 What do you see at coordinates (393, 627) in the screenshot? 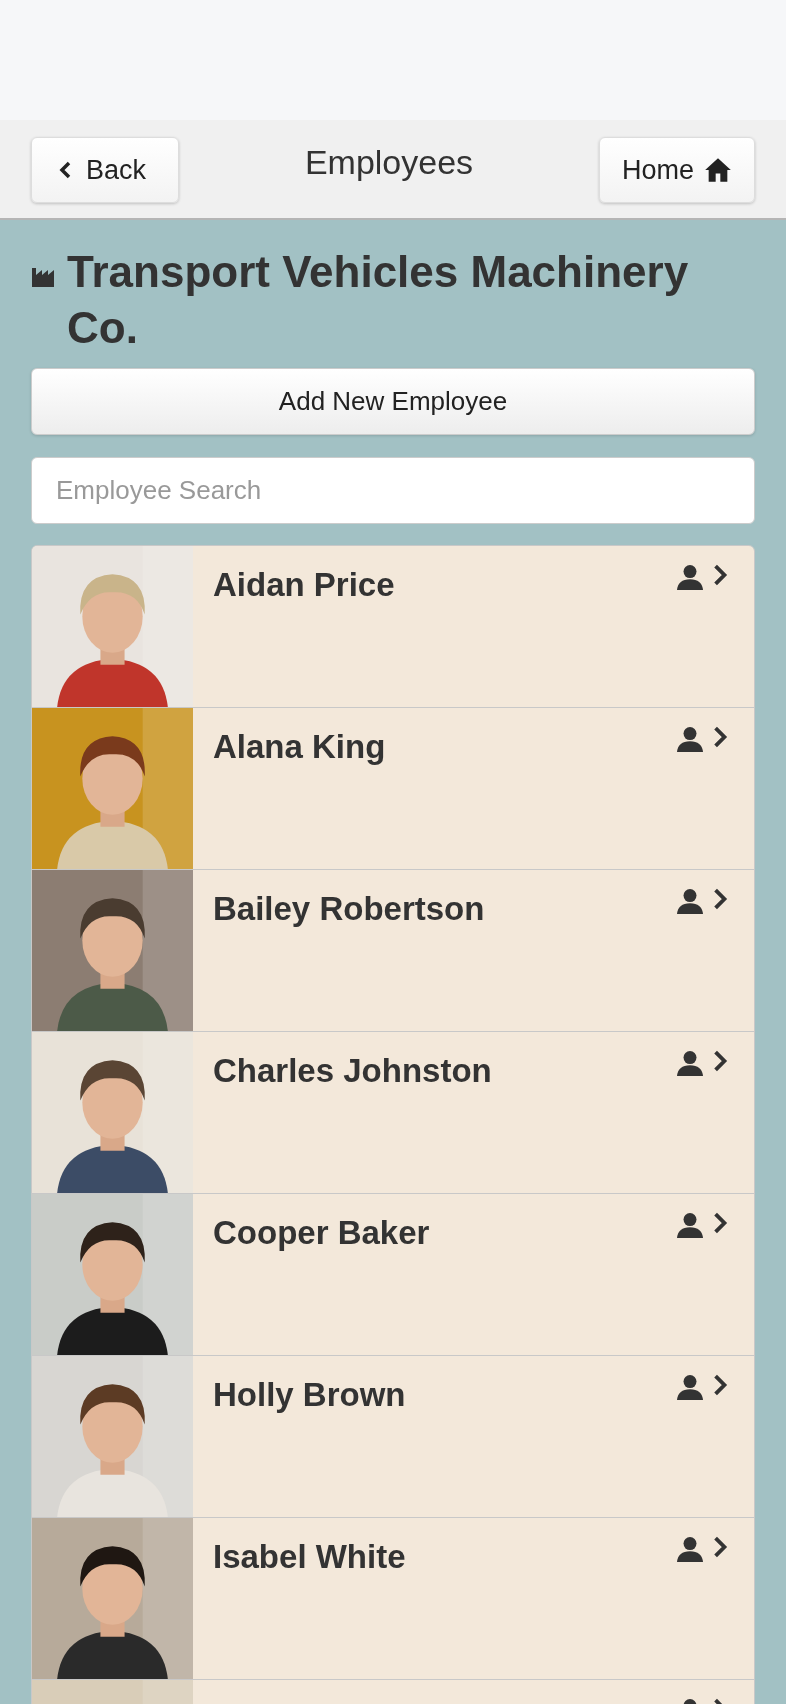
I see `employee-row: Aidan Price` at bounding box center [393, 627].